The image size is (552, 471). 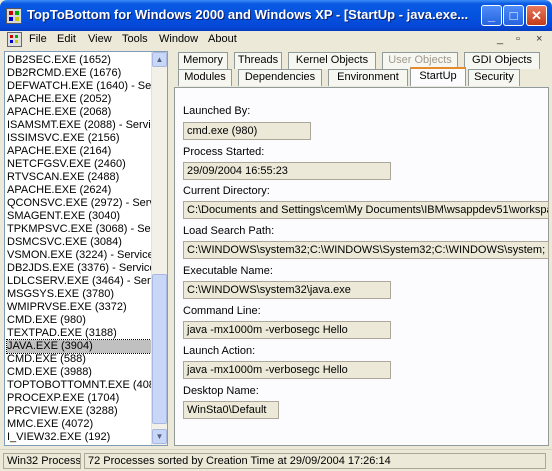 What do you see at coordinates (231, 410) in the screenshot?
I see `desktop-name-field: WinSta0\Default` at bounding box center [231, 410].